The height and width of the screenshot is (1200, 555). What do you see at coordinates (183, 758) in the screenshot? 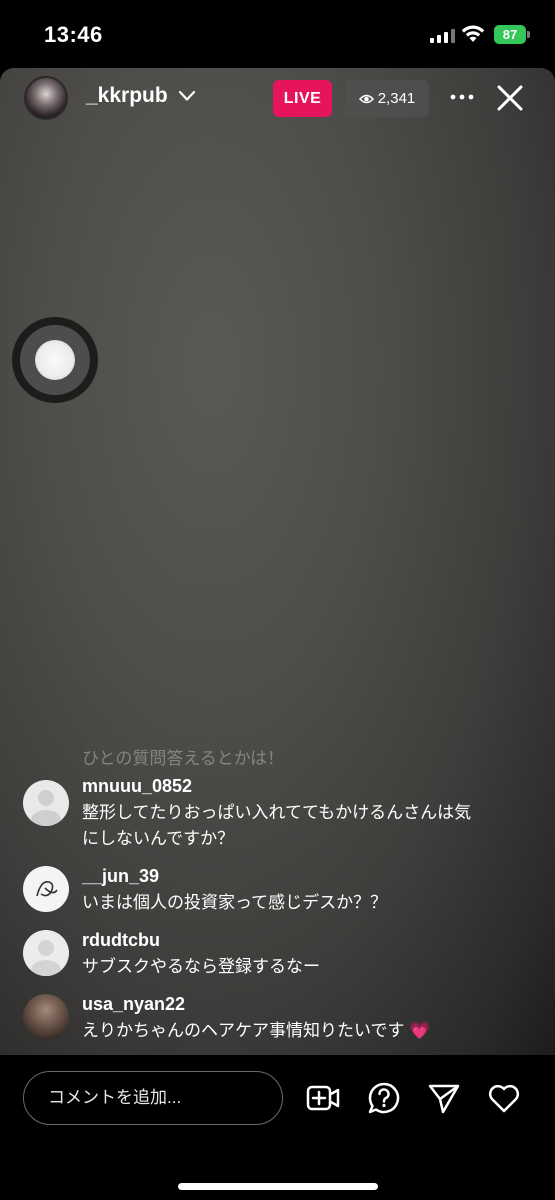
I see `faded-comment: ひとの質問答えるとかは！` at bounding box center [183, 758].